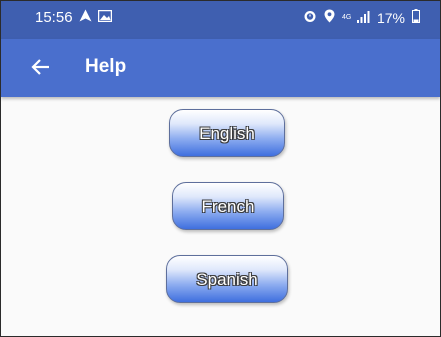  Describe the element at coordinates (106, 66) in the screenshot. I see `page-title: Help` at that location.